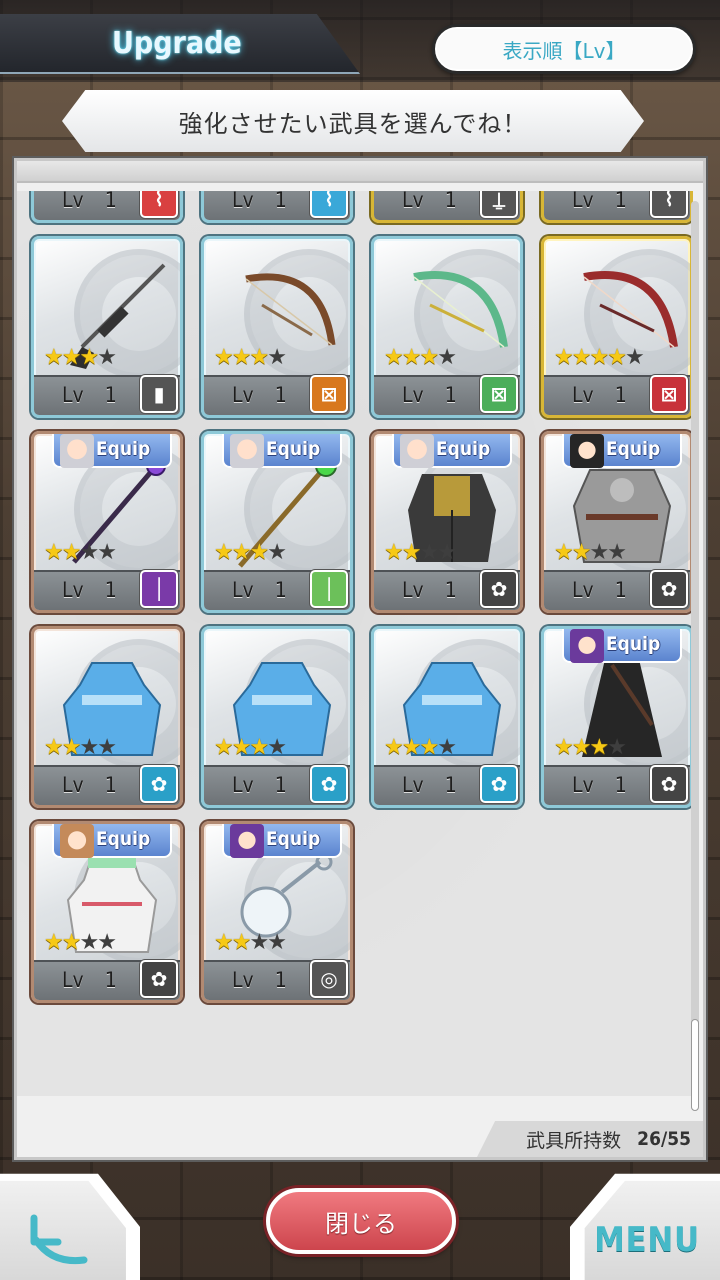 This screenshot has width=720, height=1280. Describe the element at coordinates (329, 979) in the screenshot. I see `accessory-icon: ◎` at that location.